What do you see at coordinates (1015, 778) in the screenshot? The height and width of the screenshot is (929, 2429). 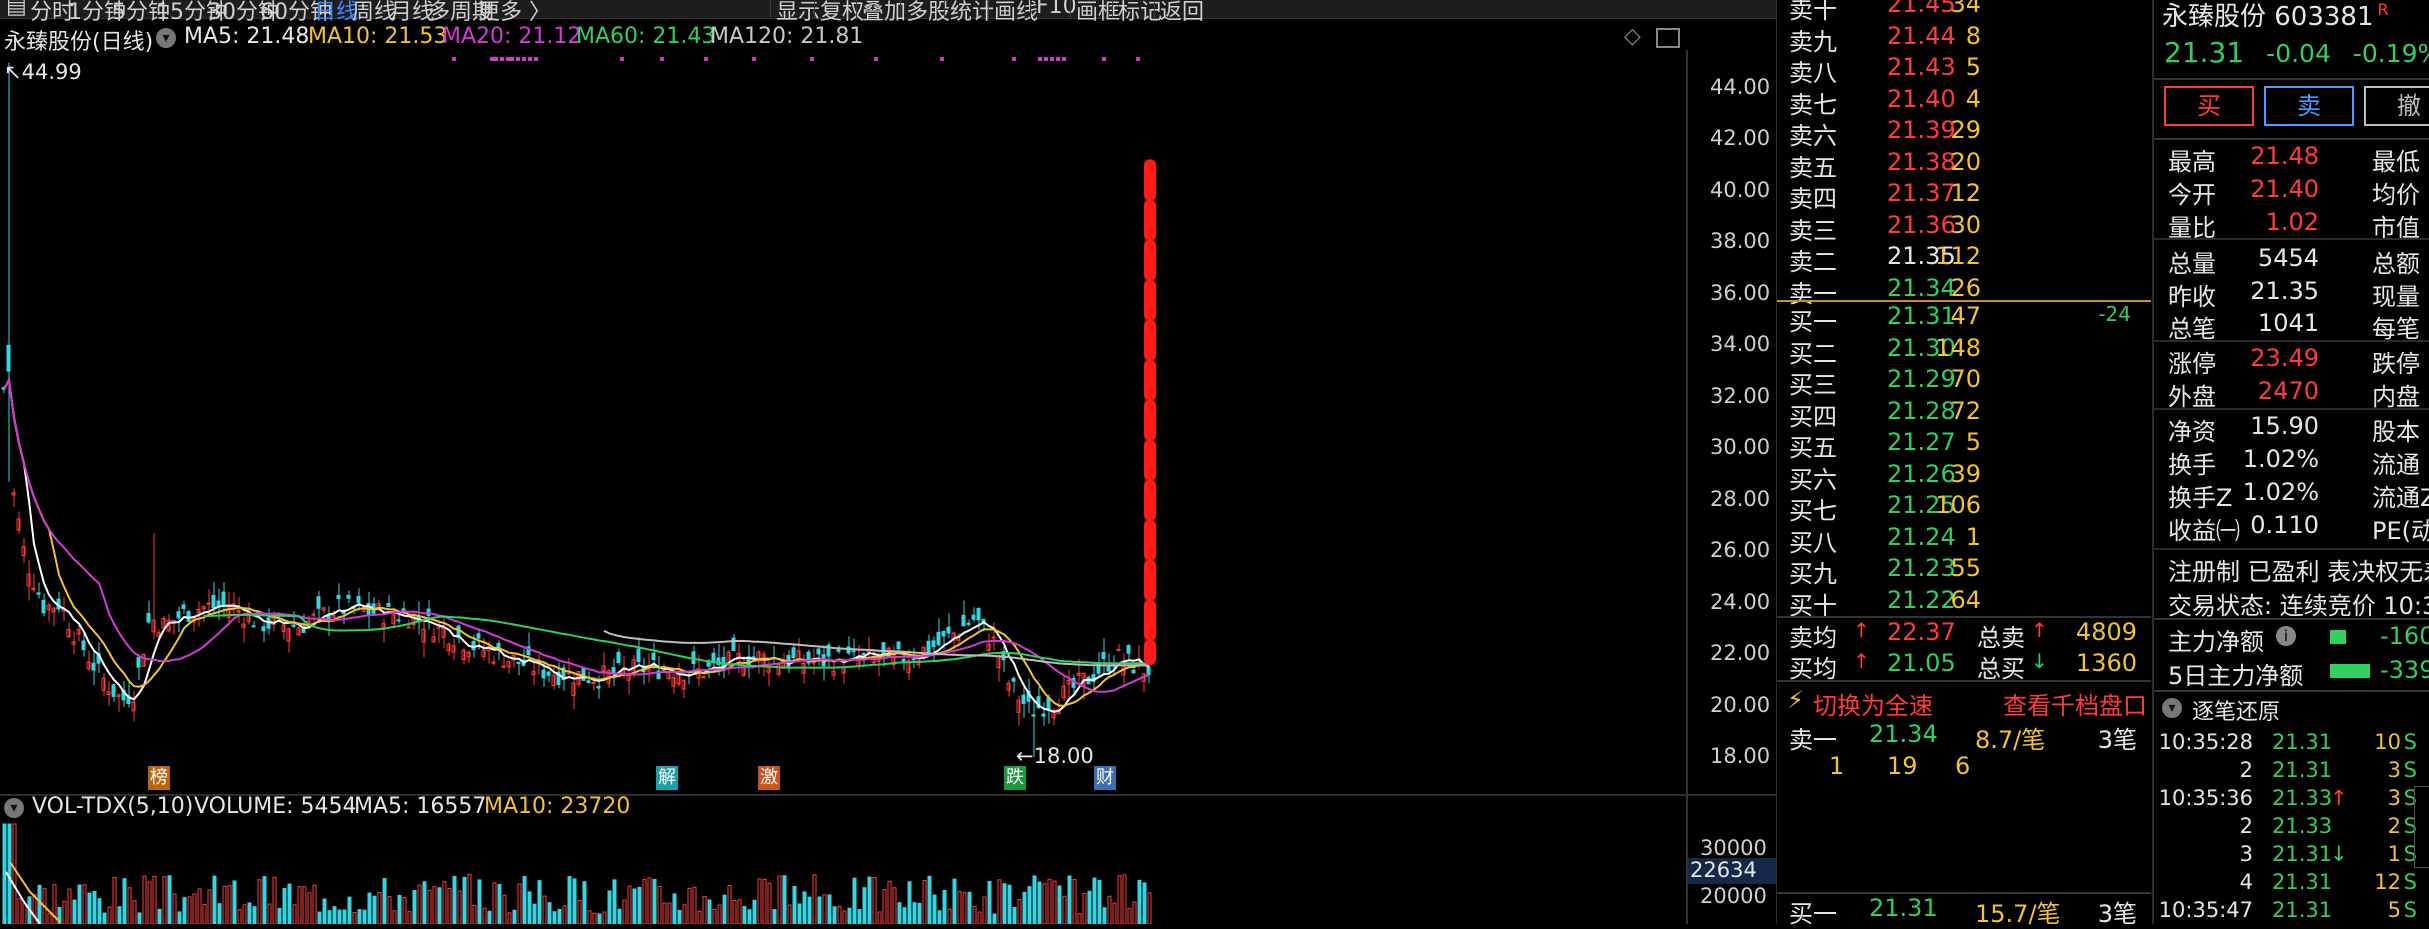 I see `event-tag: 跌` at bounding box center [1015, 778].